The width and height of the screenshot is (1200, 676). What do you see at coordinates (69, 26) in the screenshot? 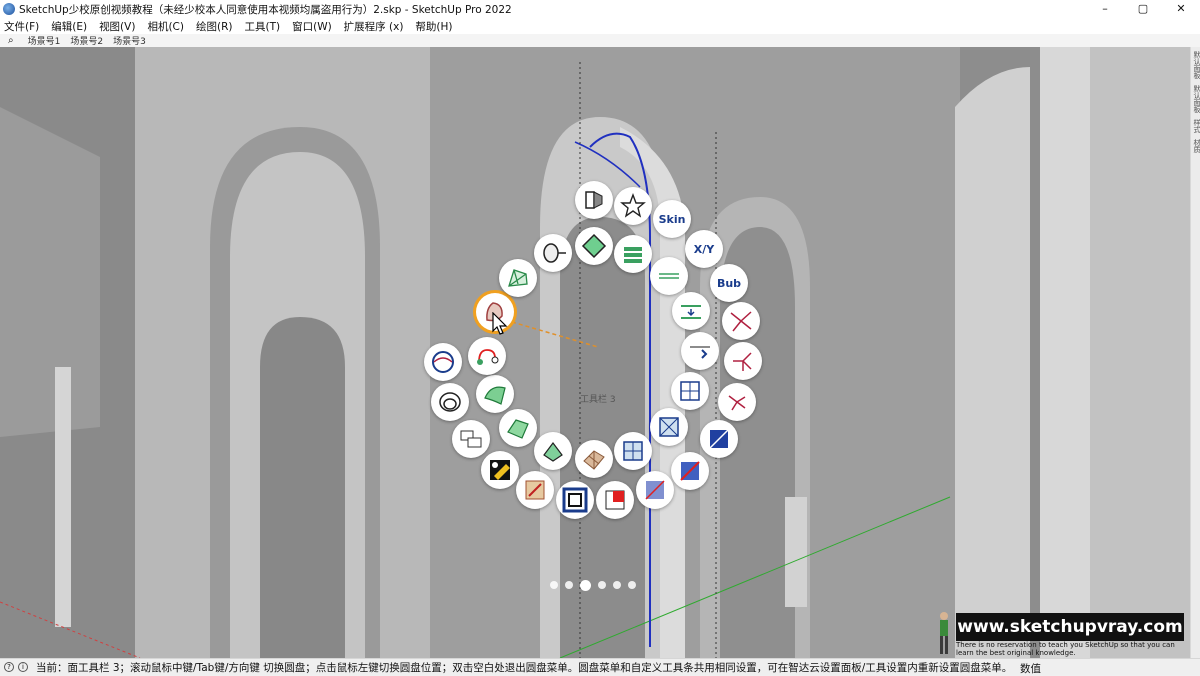
I see `menu-edit: 编辑(E)` at bounding box center [69, 26].